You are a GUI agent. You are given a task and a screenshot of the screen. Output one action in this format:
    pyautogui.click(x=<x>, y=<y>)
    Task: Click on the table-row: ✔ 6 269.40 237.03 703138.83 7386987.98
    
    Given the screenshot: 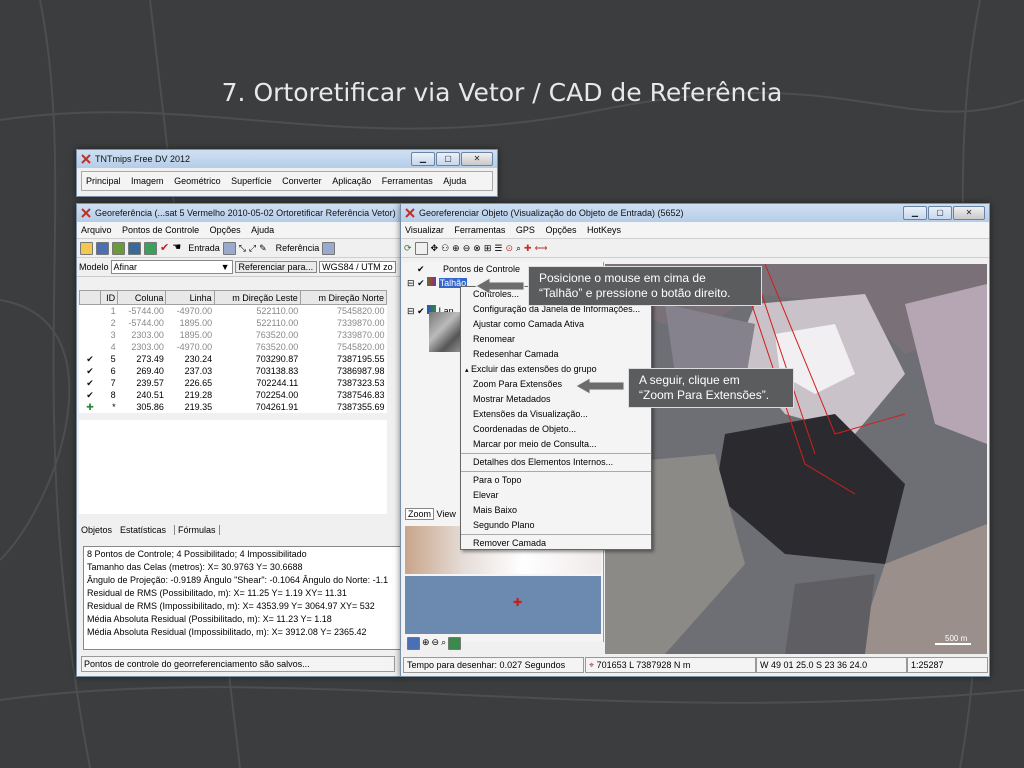 What is the action you would take?
    pyautogui.click(x=233, y=371)
    